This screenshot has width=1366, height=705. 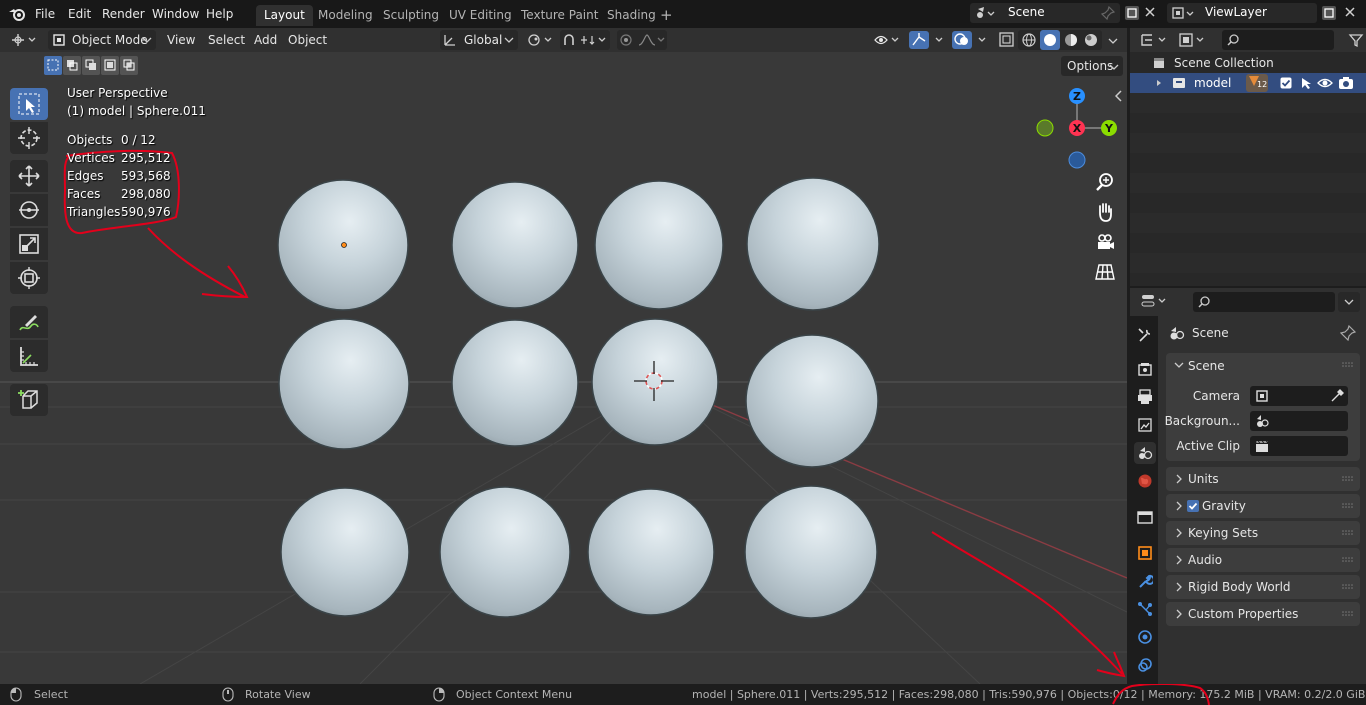 I want to click on camera-view-icon, so click(x=1105, y=242).